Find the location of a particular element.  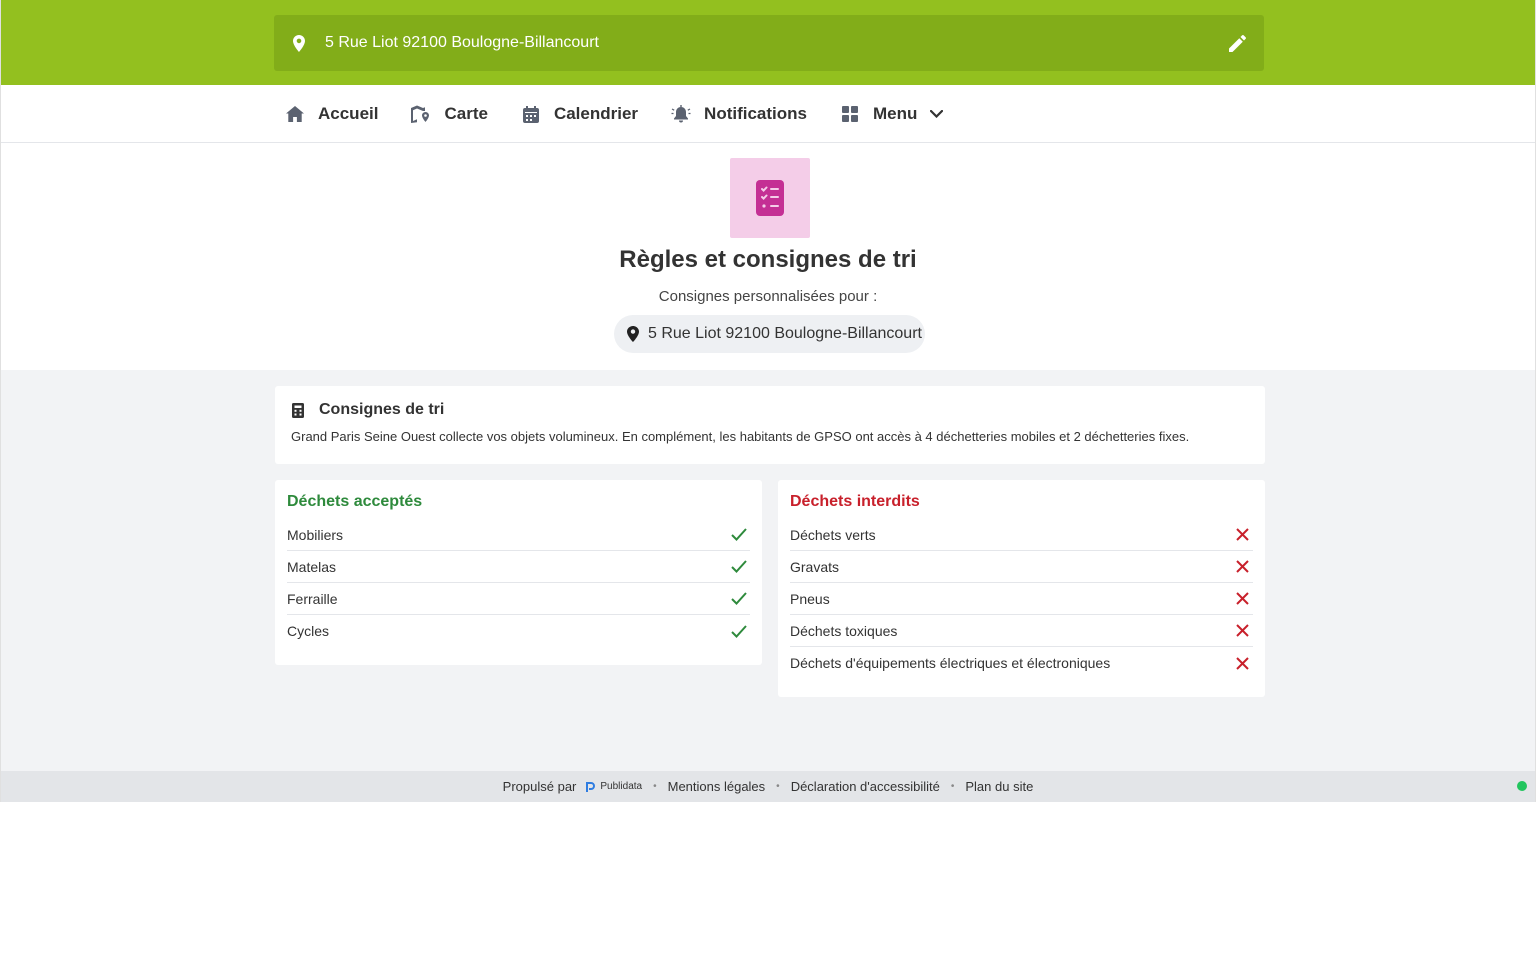

calculator-list-icon is located at coordinates (298, 410).